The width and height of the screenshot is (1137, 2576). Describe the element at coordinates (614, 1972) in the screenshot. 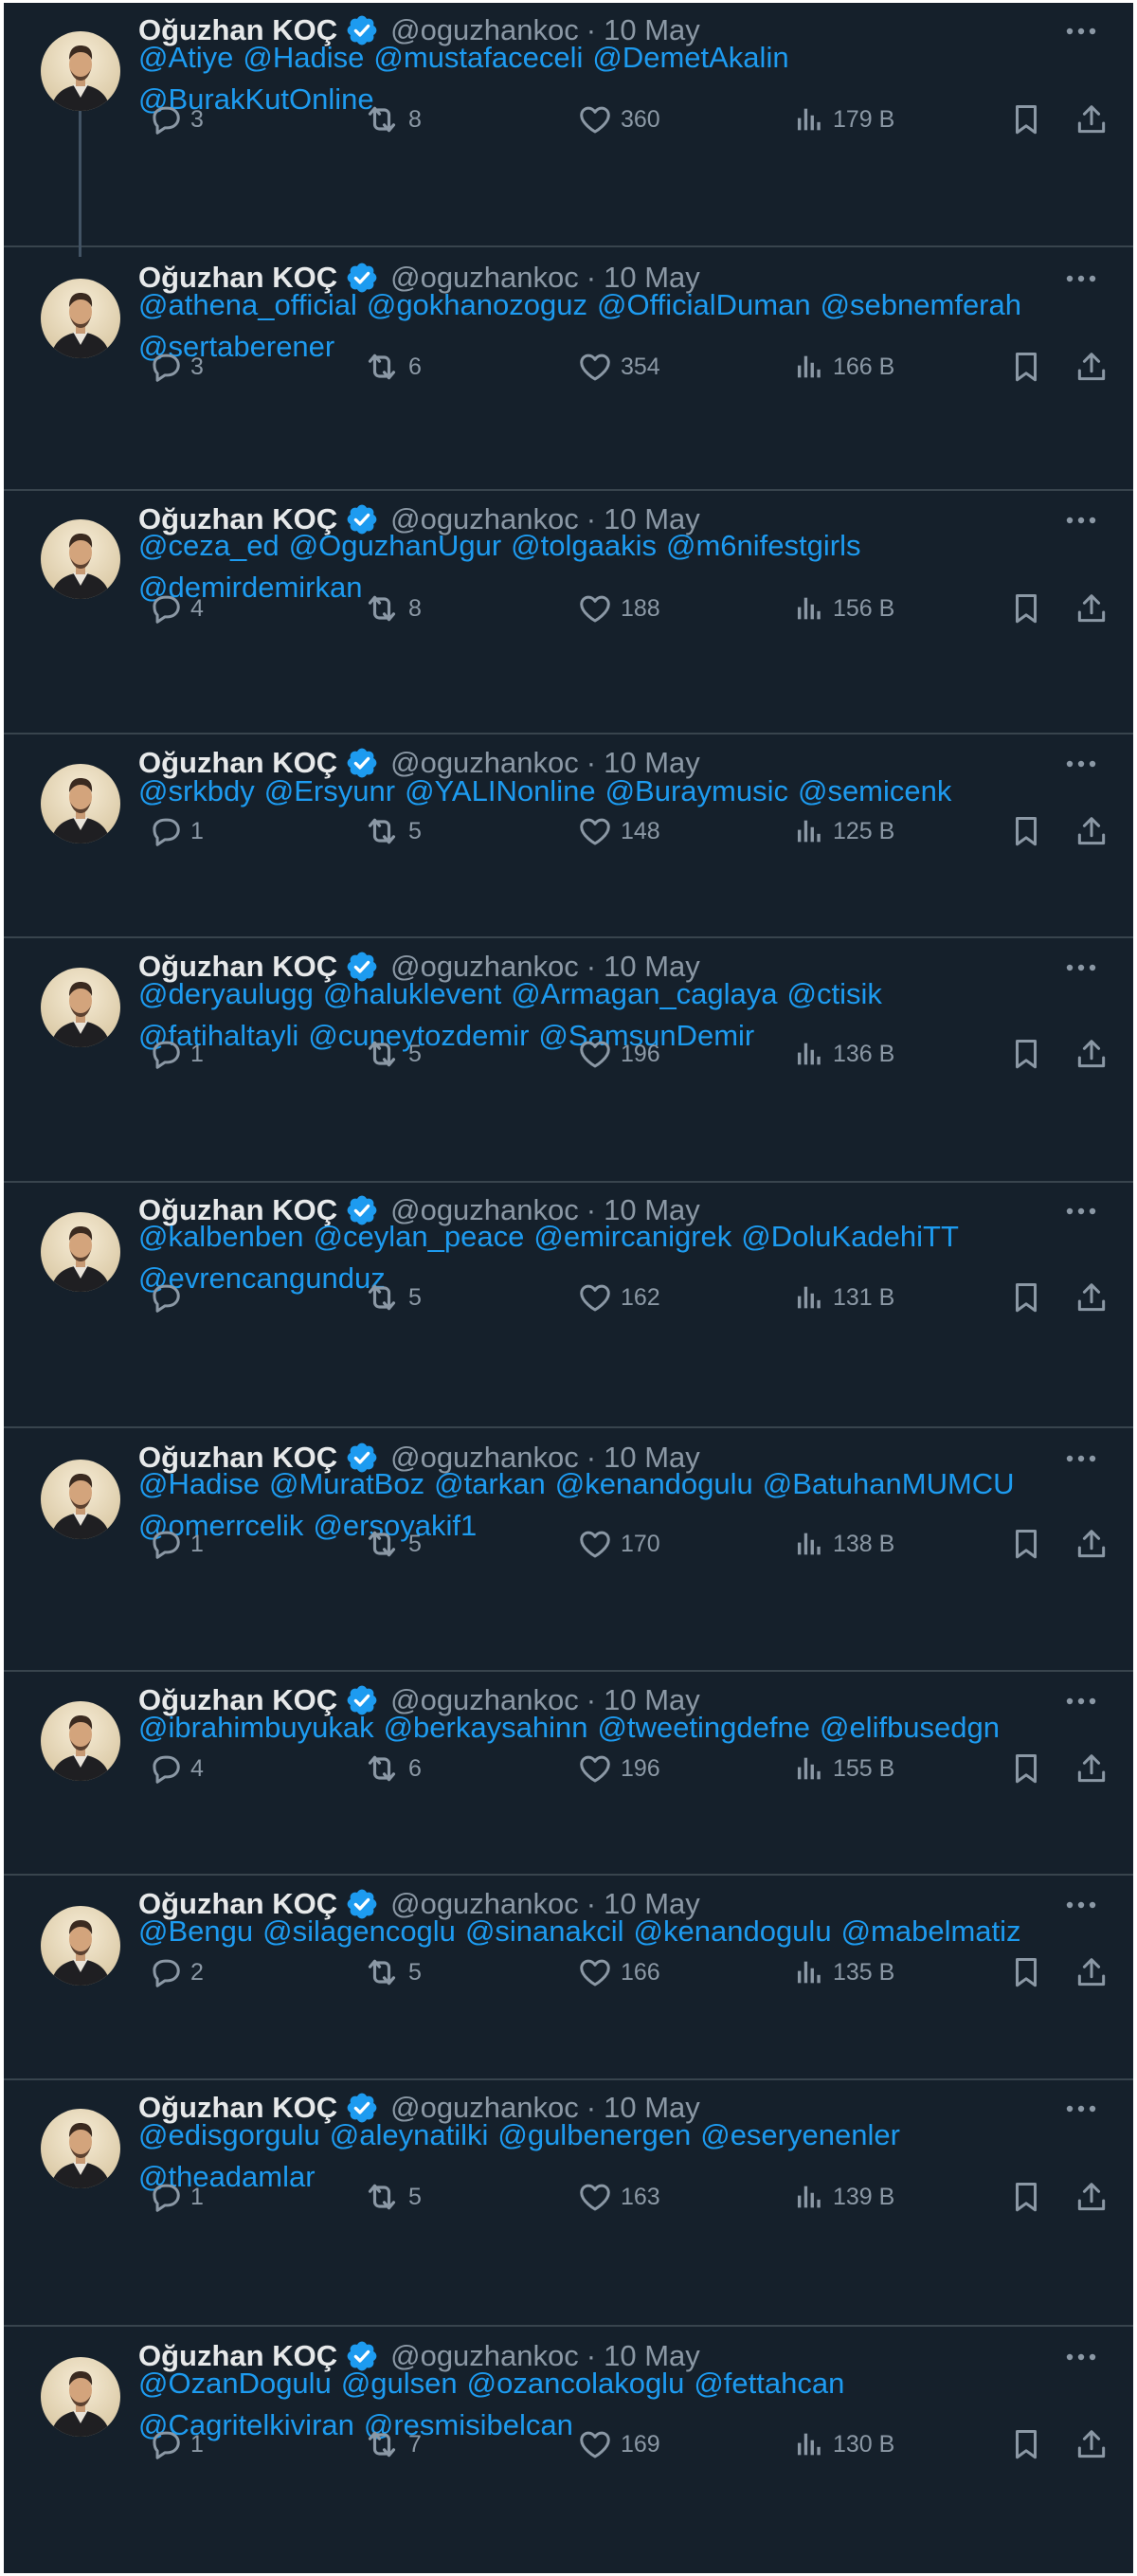

I see `like-button: 166` at that location.